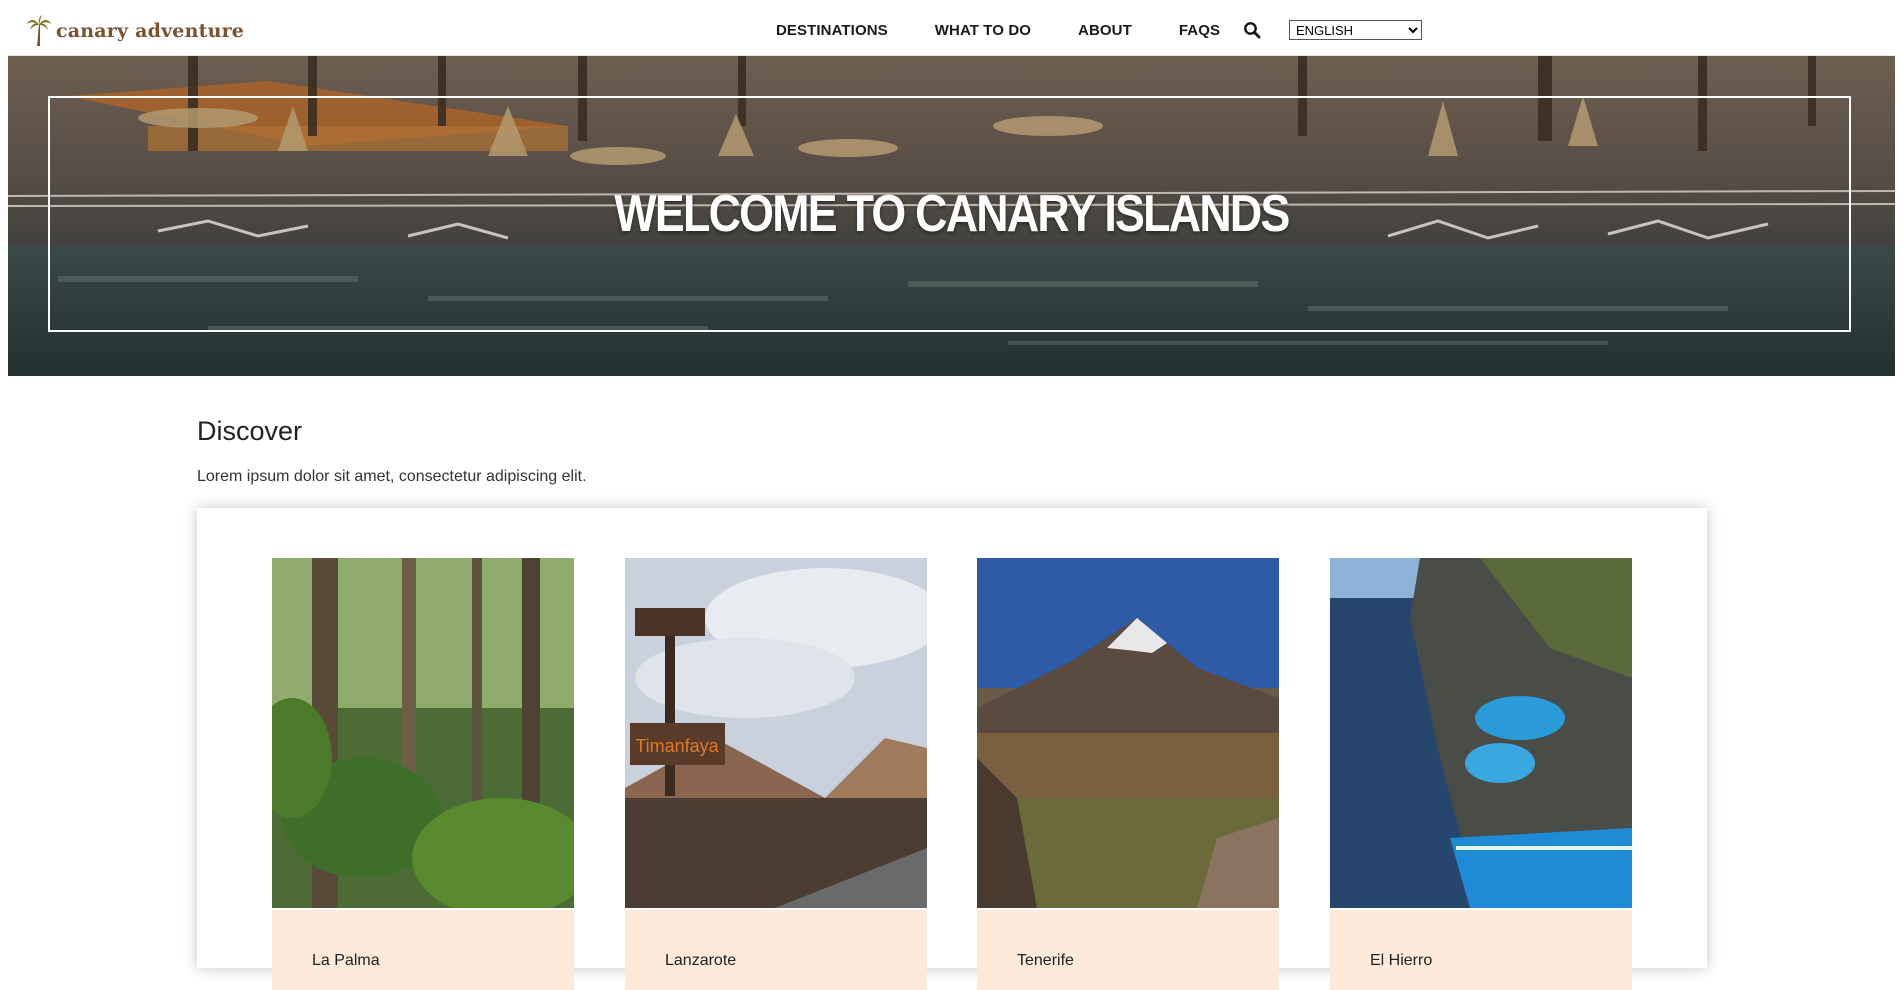 The height and width of the screenshot is (990, 1903). I want to click on hero-title: WELCOME TO CANARY ISLANDS, so click(952, 214).